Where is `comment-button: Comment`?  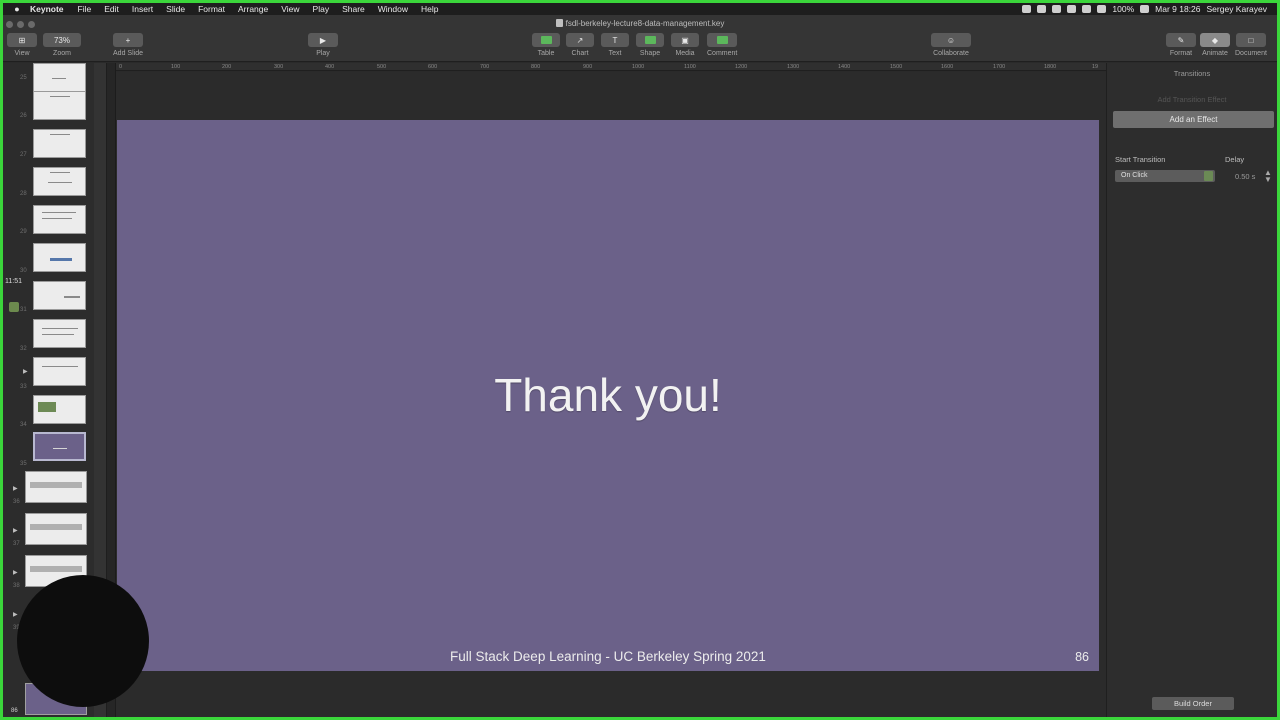 comment-button: Comment is located at coordinates (722, 45).